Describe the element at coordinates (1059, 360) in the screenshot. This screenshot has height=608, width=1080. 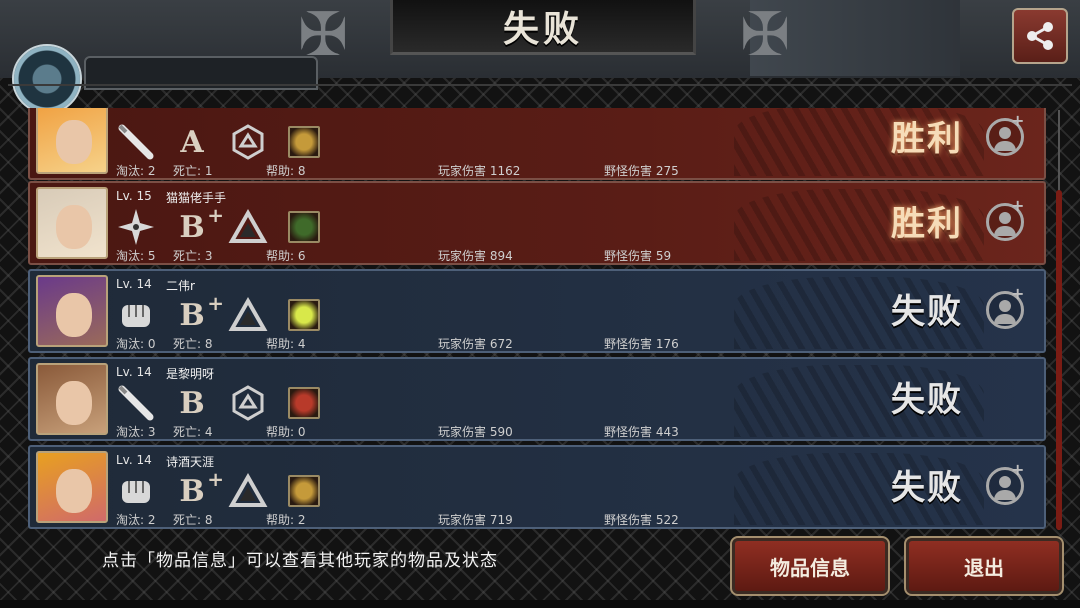
I see `scrollbar-thumb` at that location.